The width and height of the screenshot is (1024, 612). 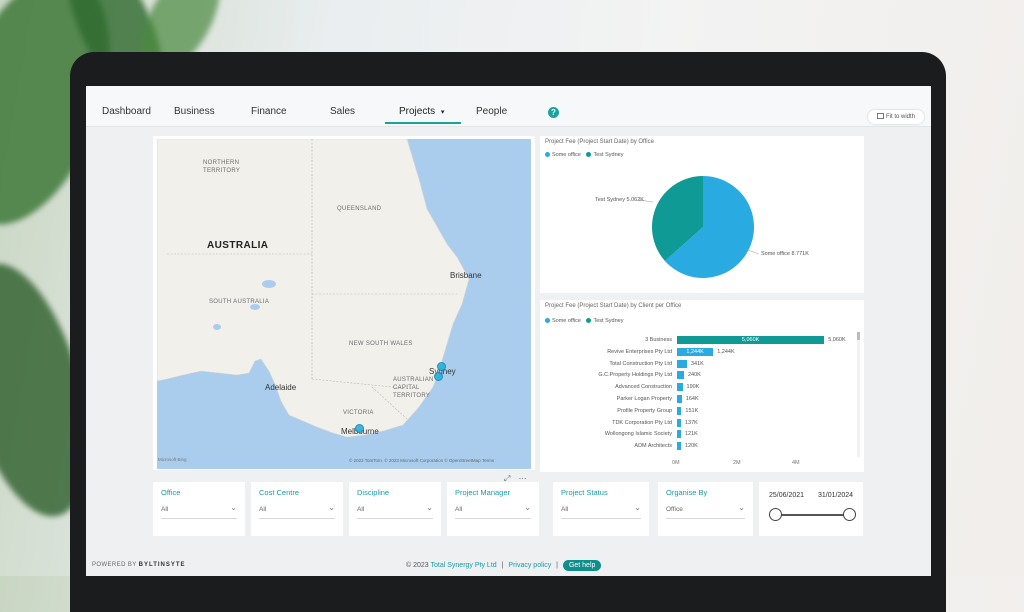 I want to click on map-data-point-sydney, so click(x=441, y=366).